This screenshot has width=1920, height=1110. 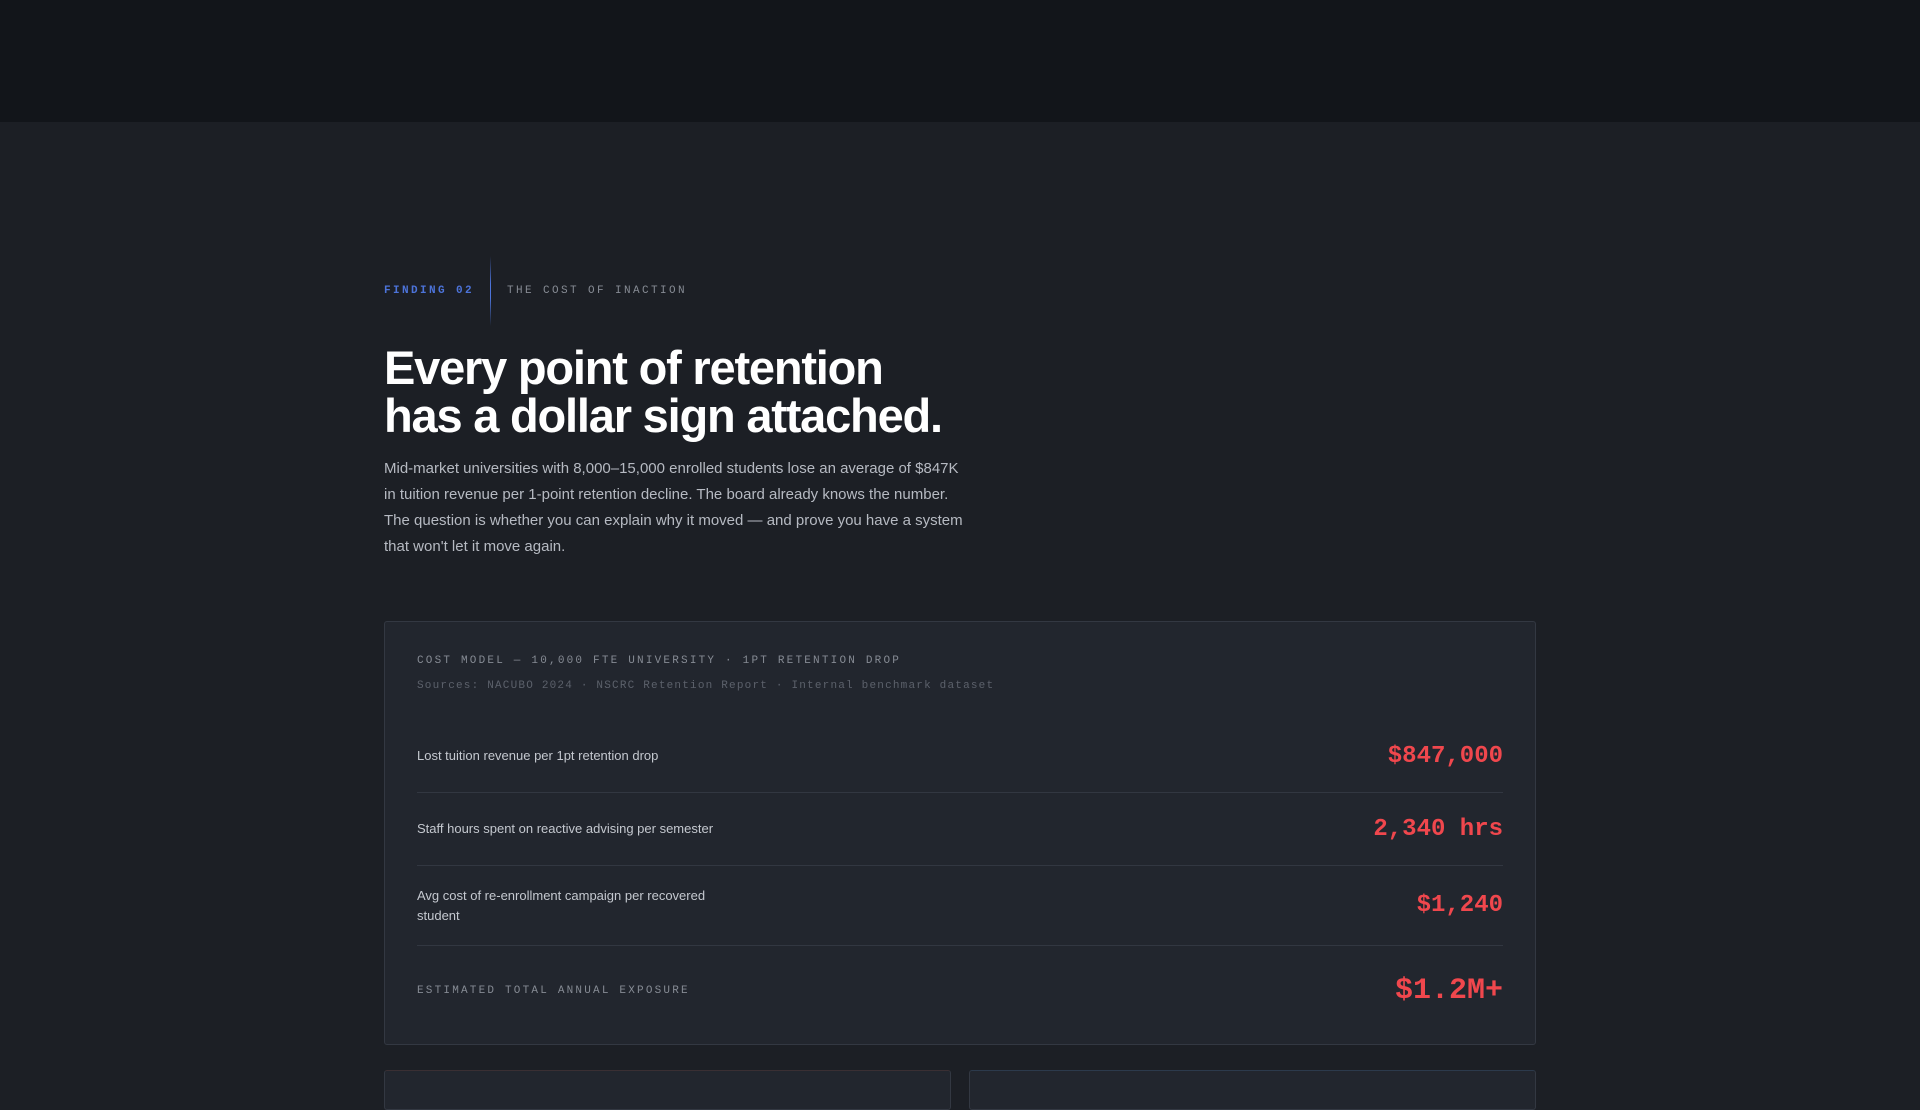 What do you see at coordinates (553, 991) in the screenshot?
I see `cost-total-label: ESTIMATED TOTAL ANNUAL EXPOSURE` at bounding box center [553, 991].